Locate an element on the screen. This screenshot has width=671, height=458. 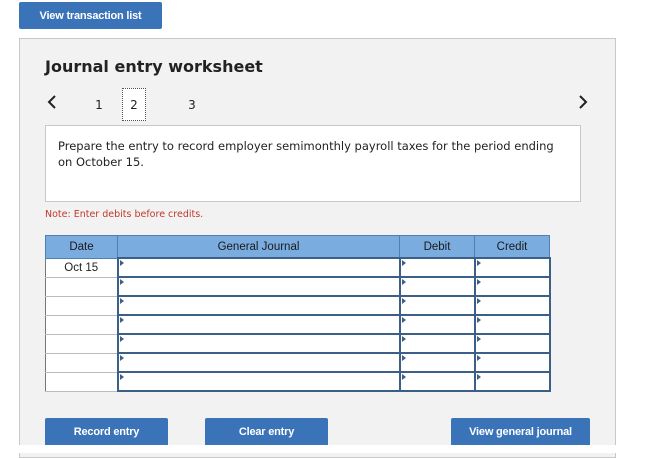
date-cell: Oct 15 is located at coordinates (81, 267).